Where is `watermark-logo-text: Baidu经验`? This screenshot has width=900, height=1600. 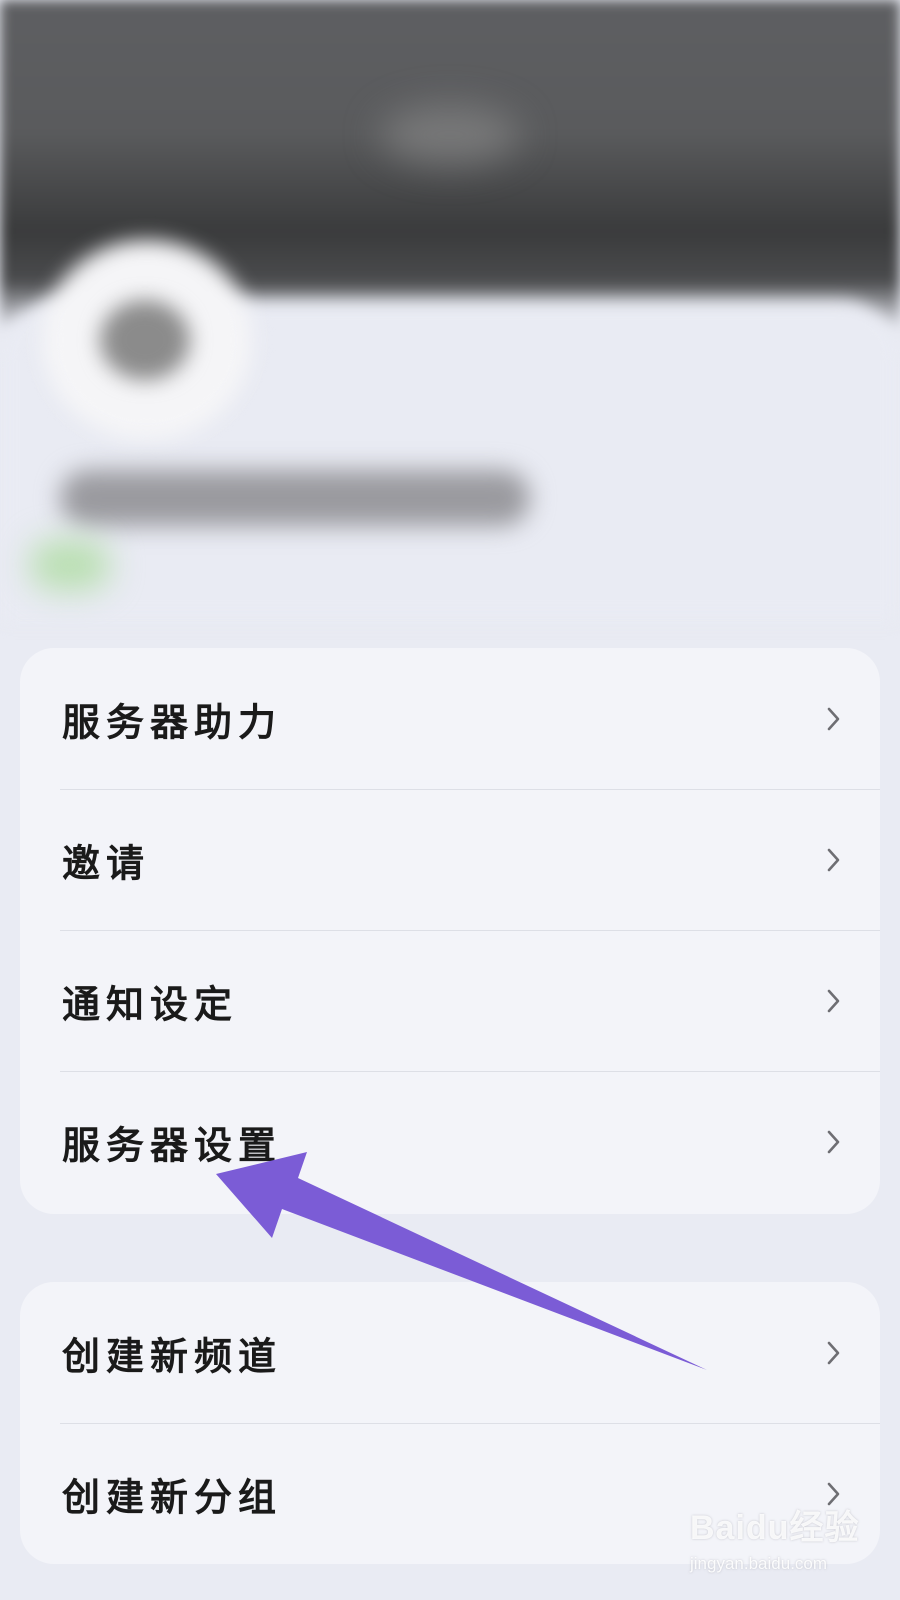 watermark-logo-text: Baidu经验 is located at coordinates (775, 1528).